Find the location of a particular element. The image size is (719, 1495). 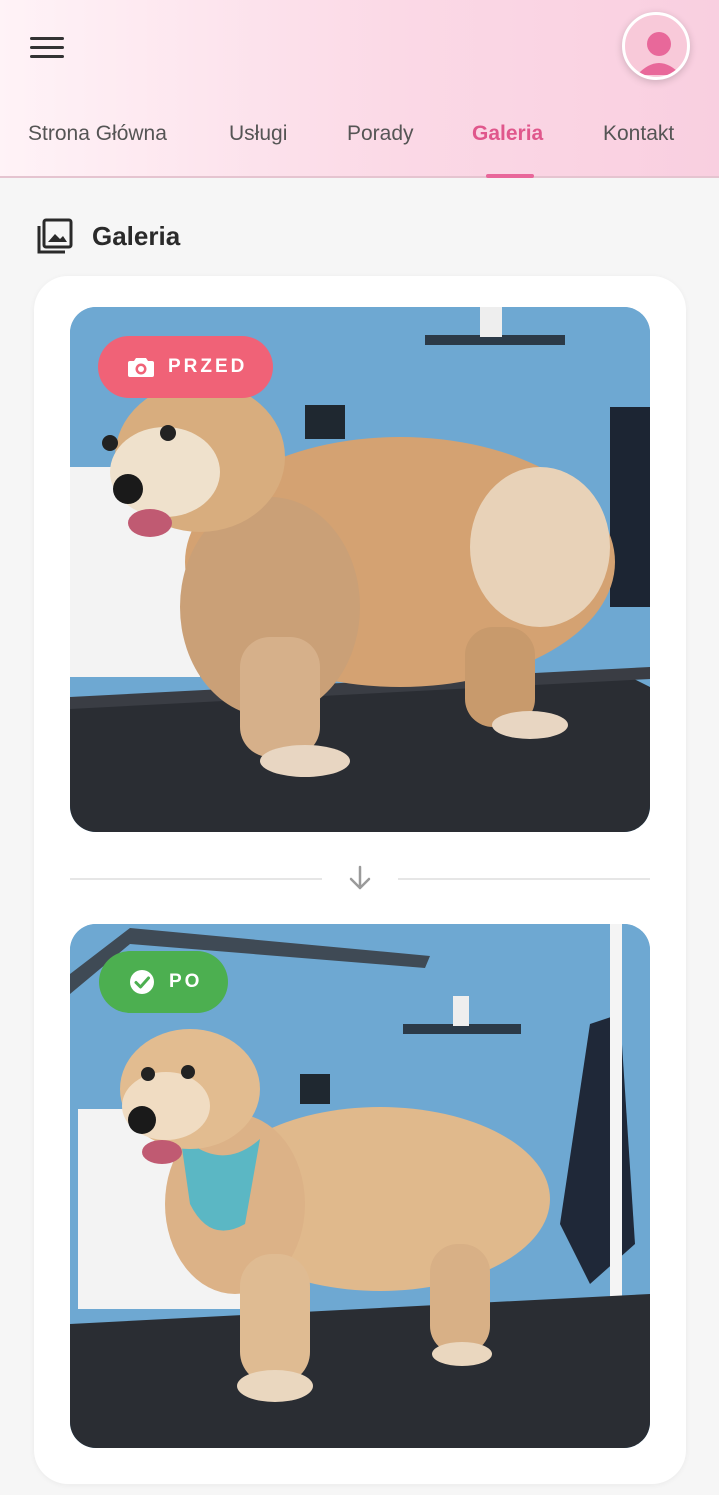

tab-services: Usługi is located at coordinates (258, 134).